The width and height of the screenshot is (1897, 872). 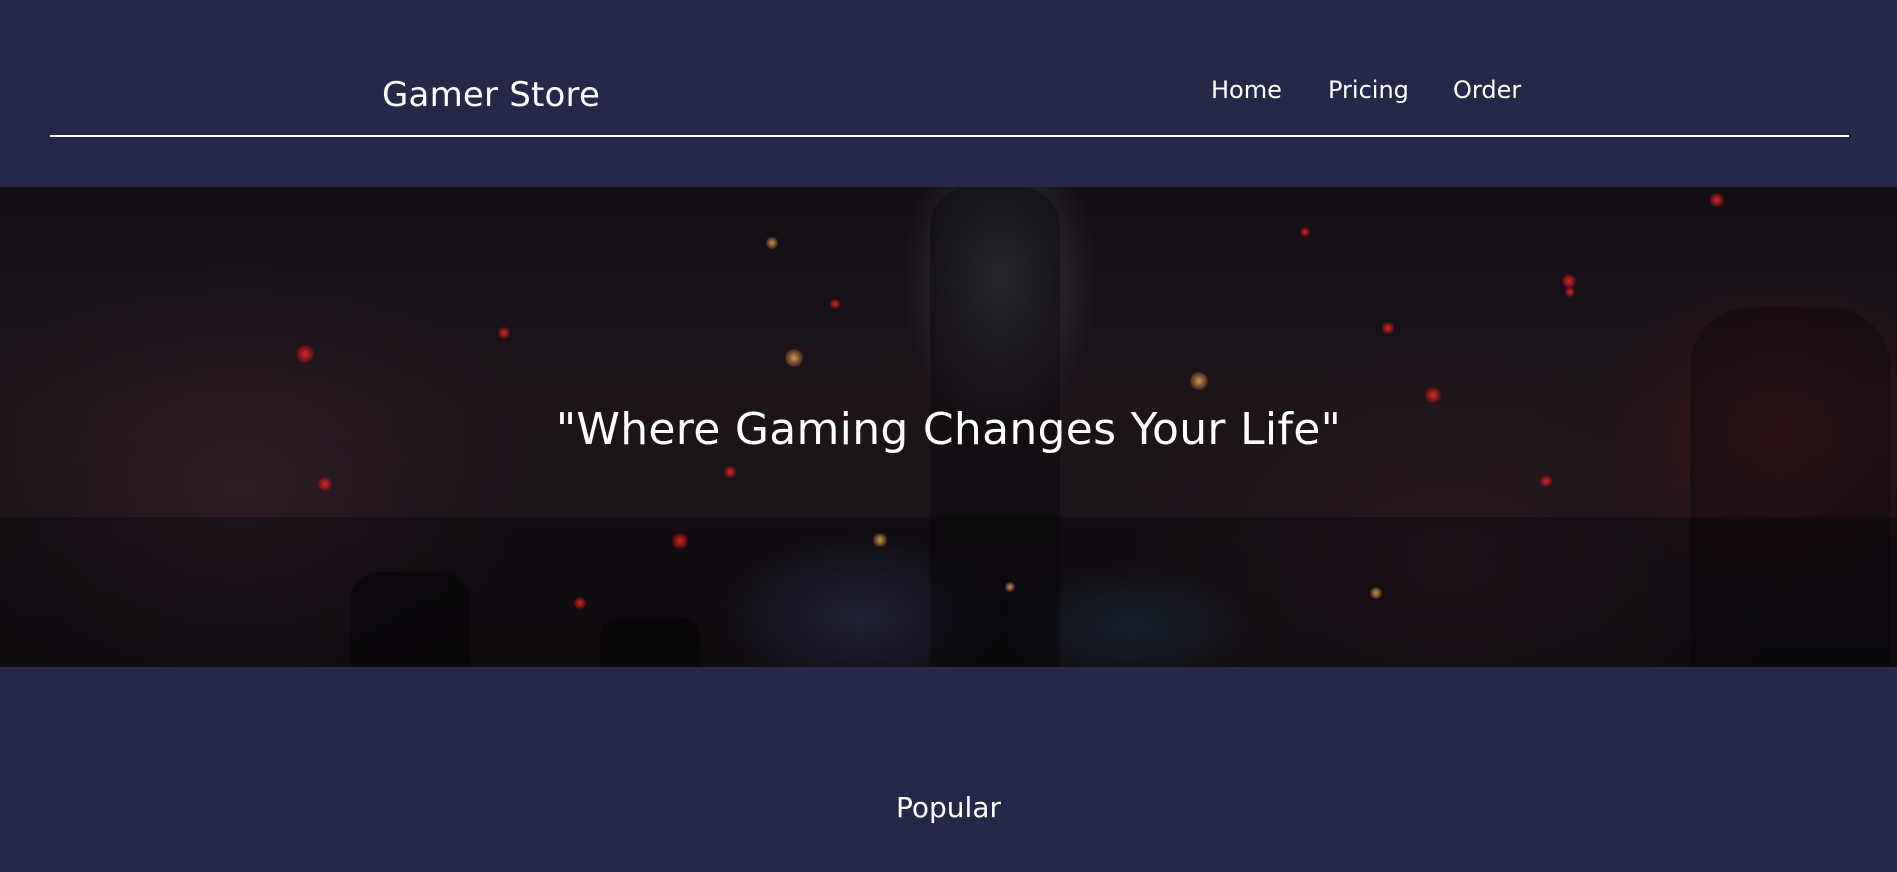 What do you see at coordinates (948, 429) in the screenshot?
I see `hero-tagline: "Where Gaming Changes Your Life"` at bounding box center [948, 429].